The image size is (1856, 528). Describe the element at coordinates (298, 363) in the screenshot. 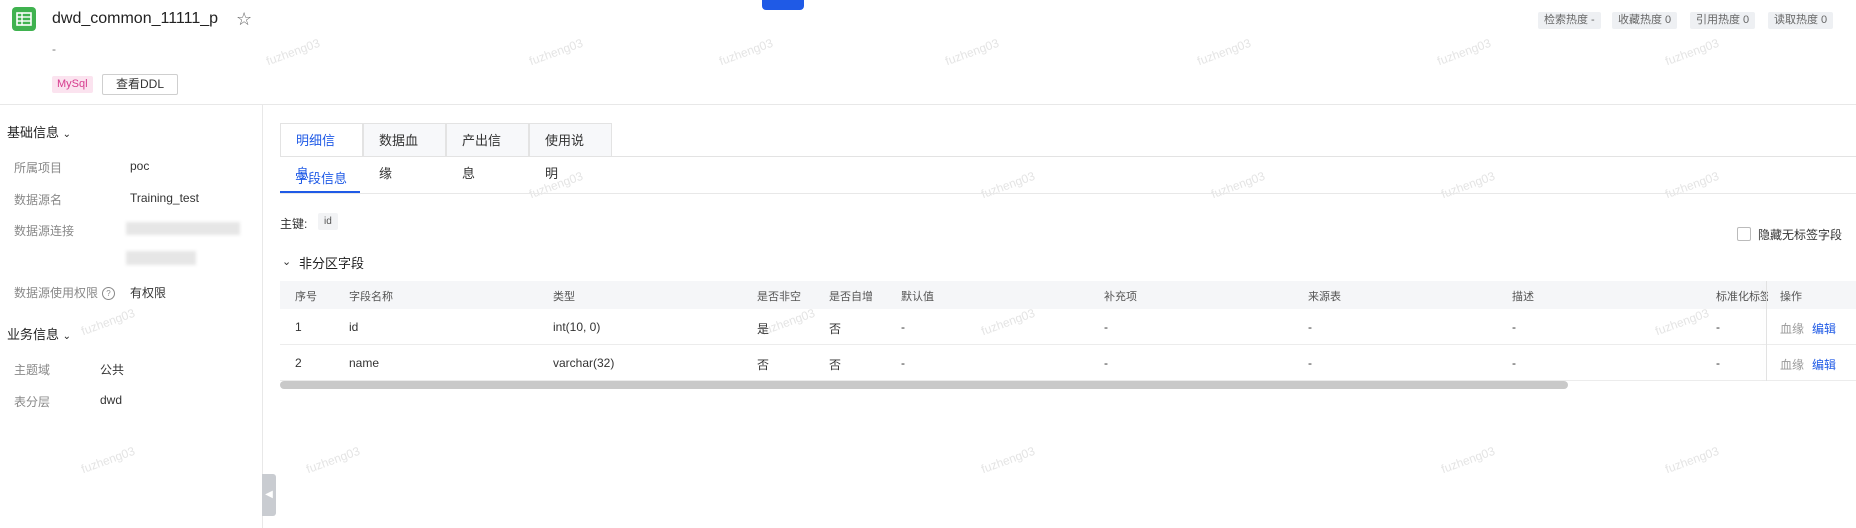

I see `row-index: 2` at that location.